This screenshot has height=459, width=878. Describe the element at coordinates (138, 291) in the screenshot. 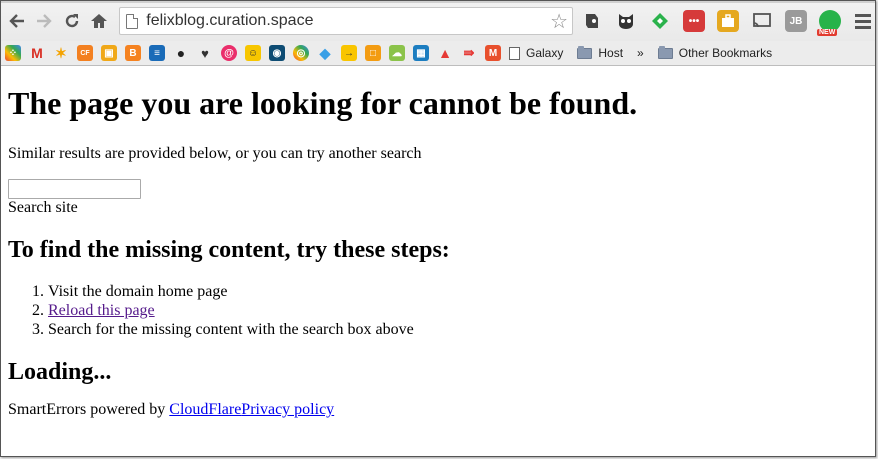

I see `step-text: Visit the domain home page` at that location.